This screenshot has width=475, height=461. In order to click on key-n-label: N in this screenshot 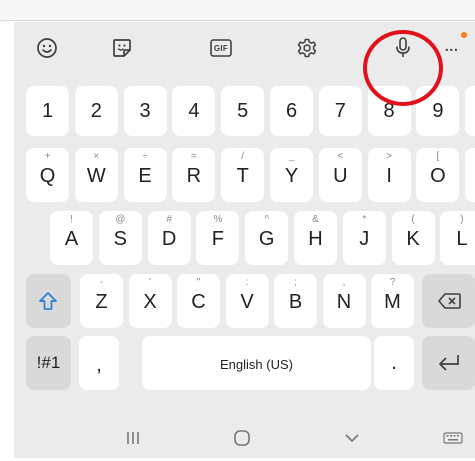, I will do `click(344, 302)`.